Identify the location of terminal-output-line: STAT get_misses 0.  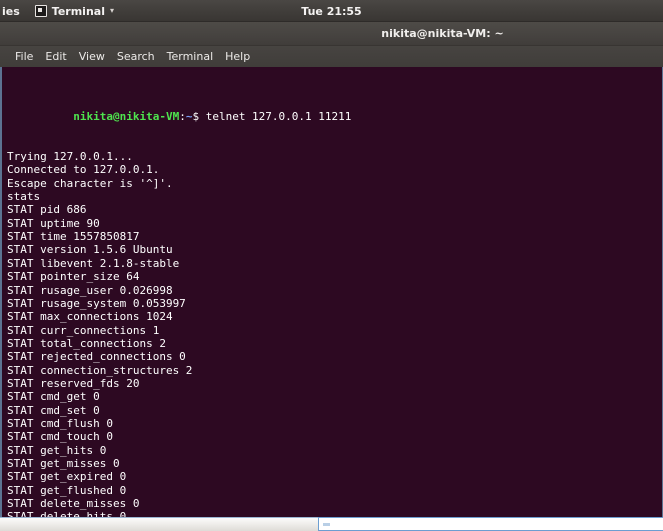
(63, 463).